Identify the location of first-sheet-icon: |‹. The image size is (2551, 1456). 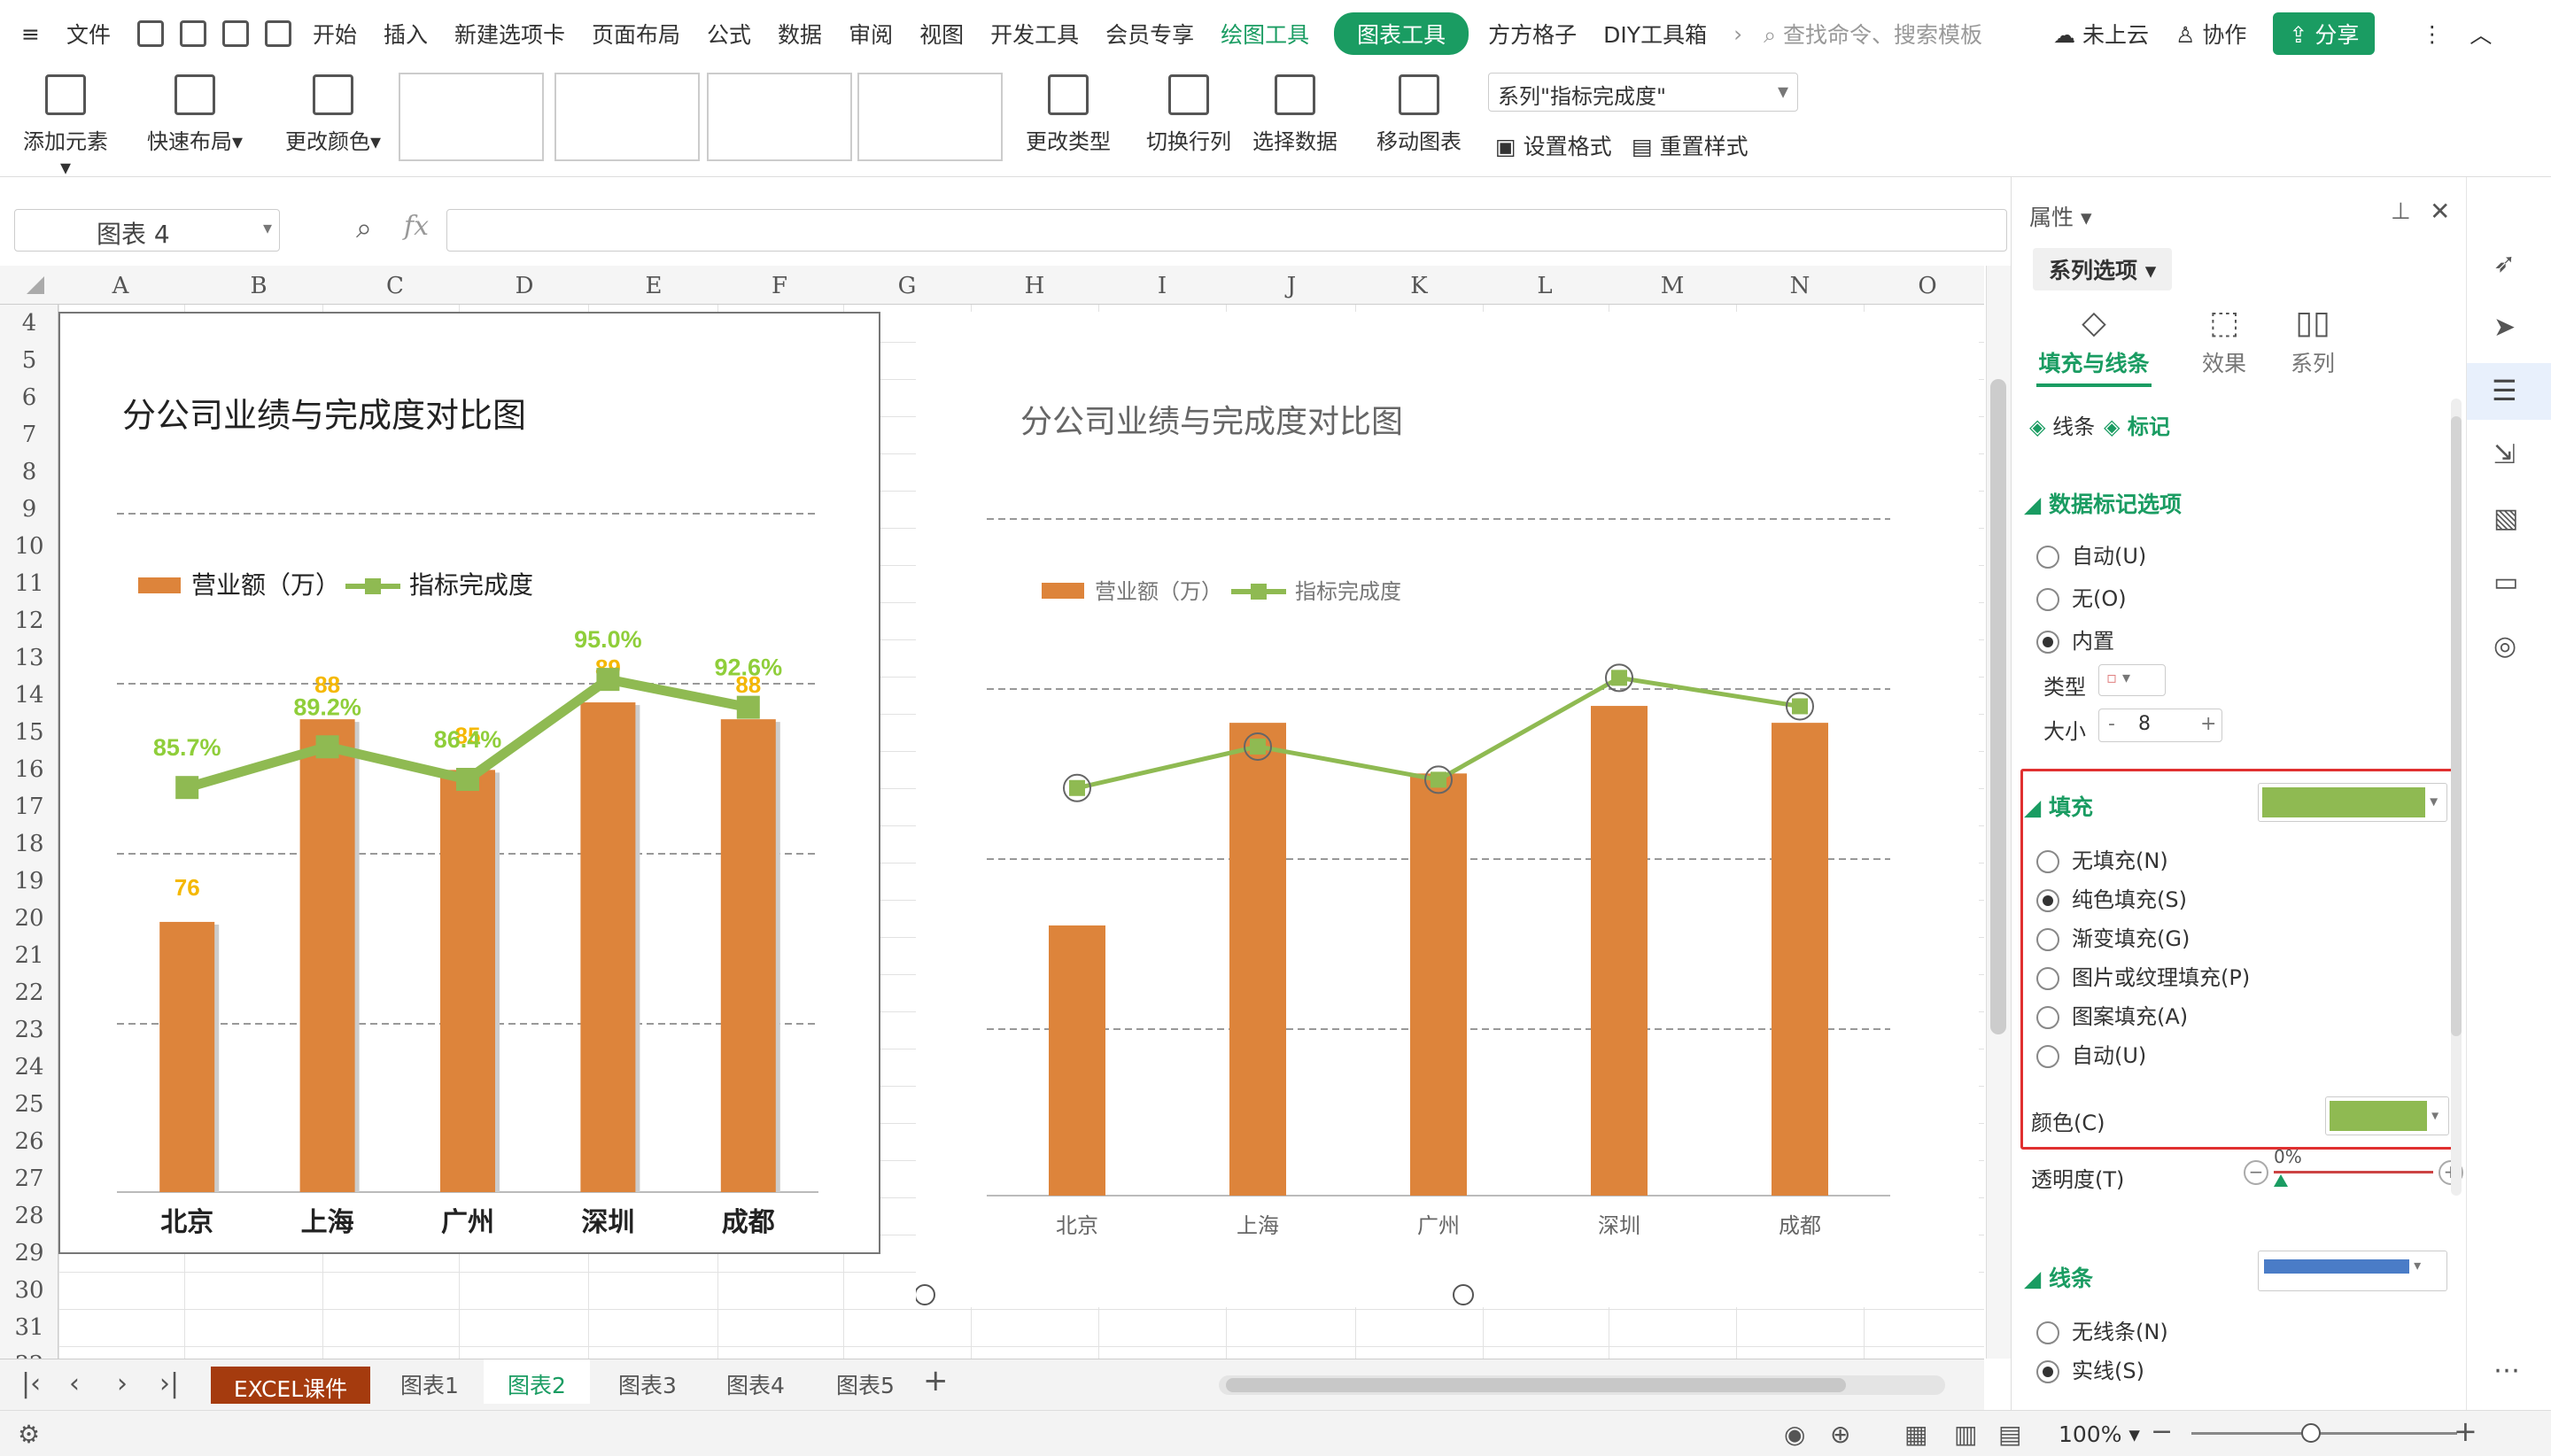
(31, 1383).